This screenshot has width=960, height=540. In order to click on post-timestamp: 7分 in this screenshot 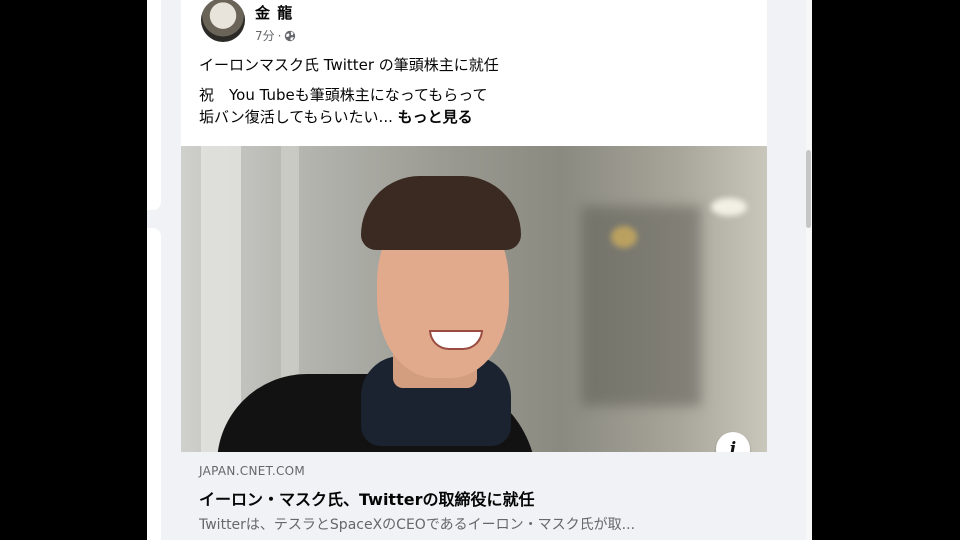, I will do `click(265, 35)`.